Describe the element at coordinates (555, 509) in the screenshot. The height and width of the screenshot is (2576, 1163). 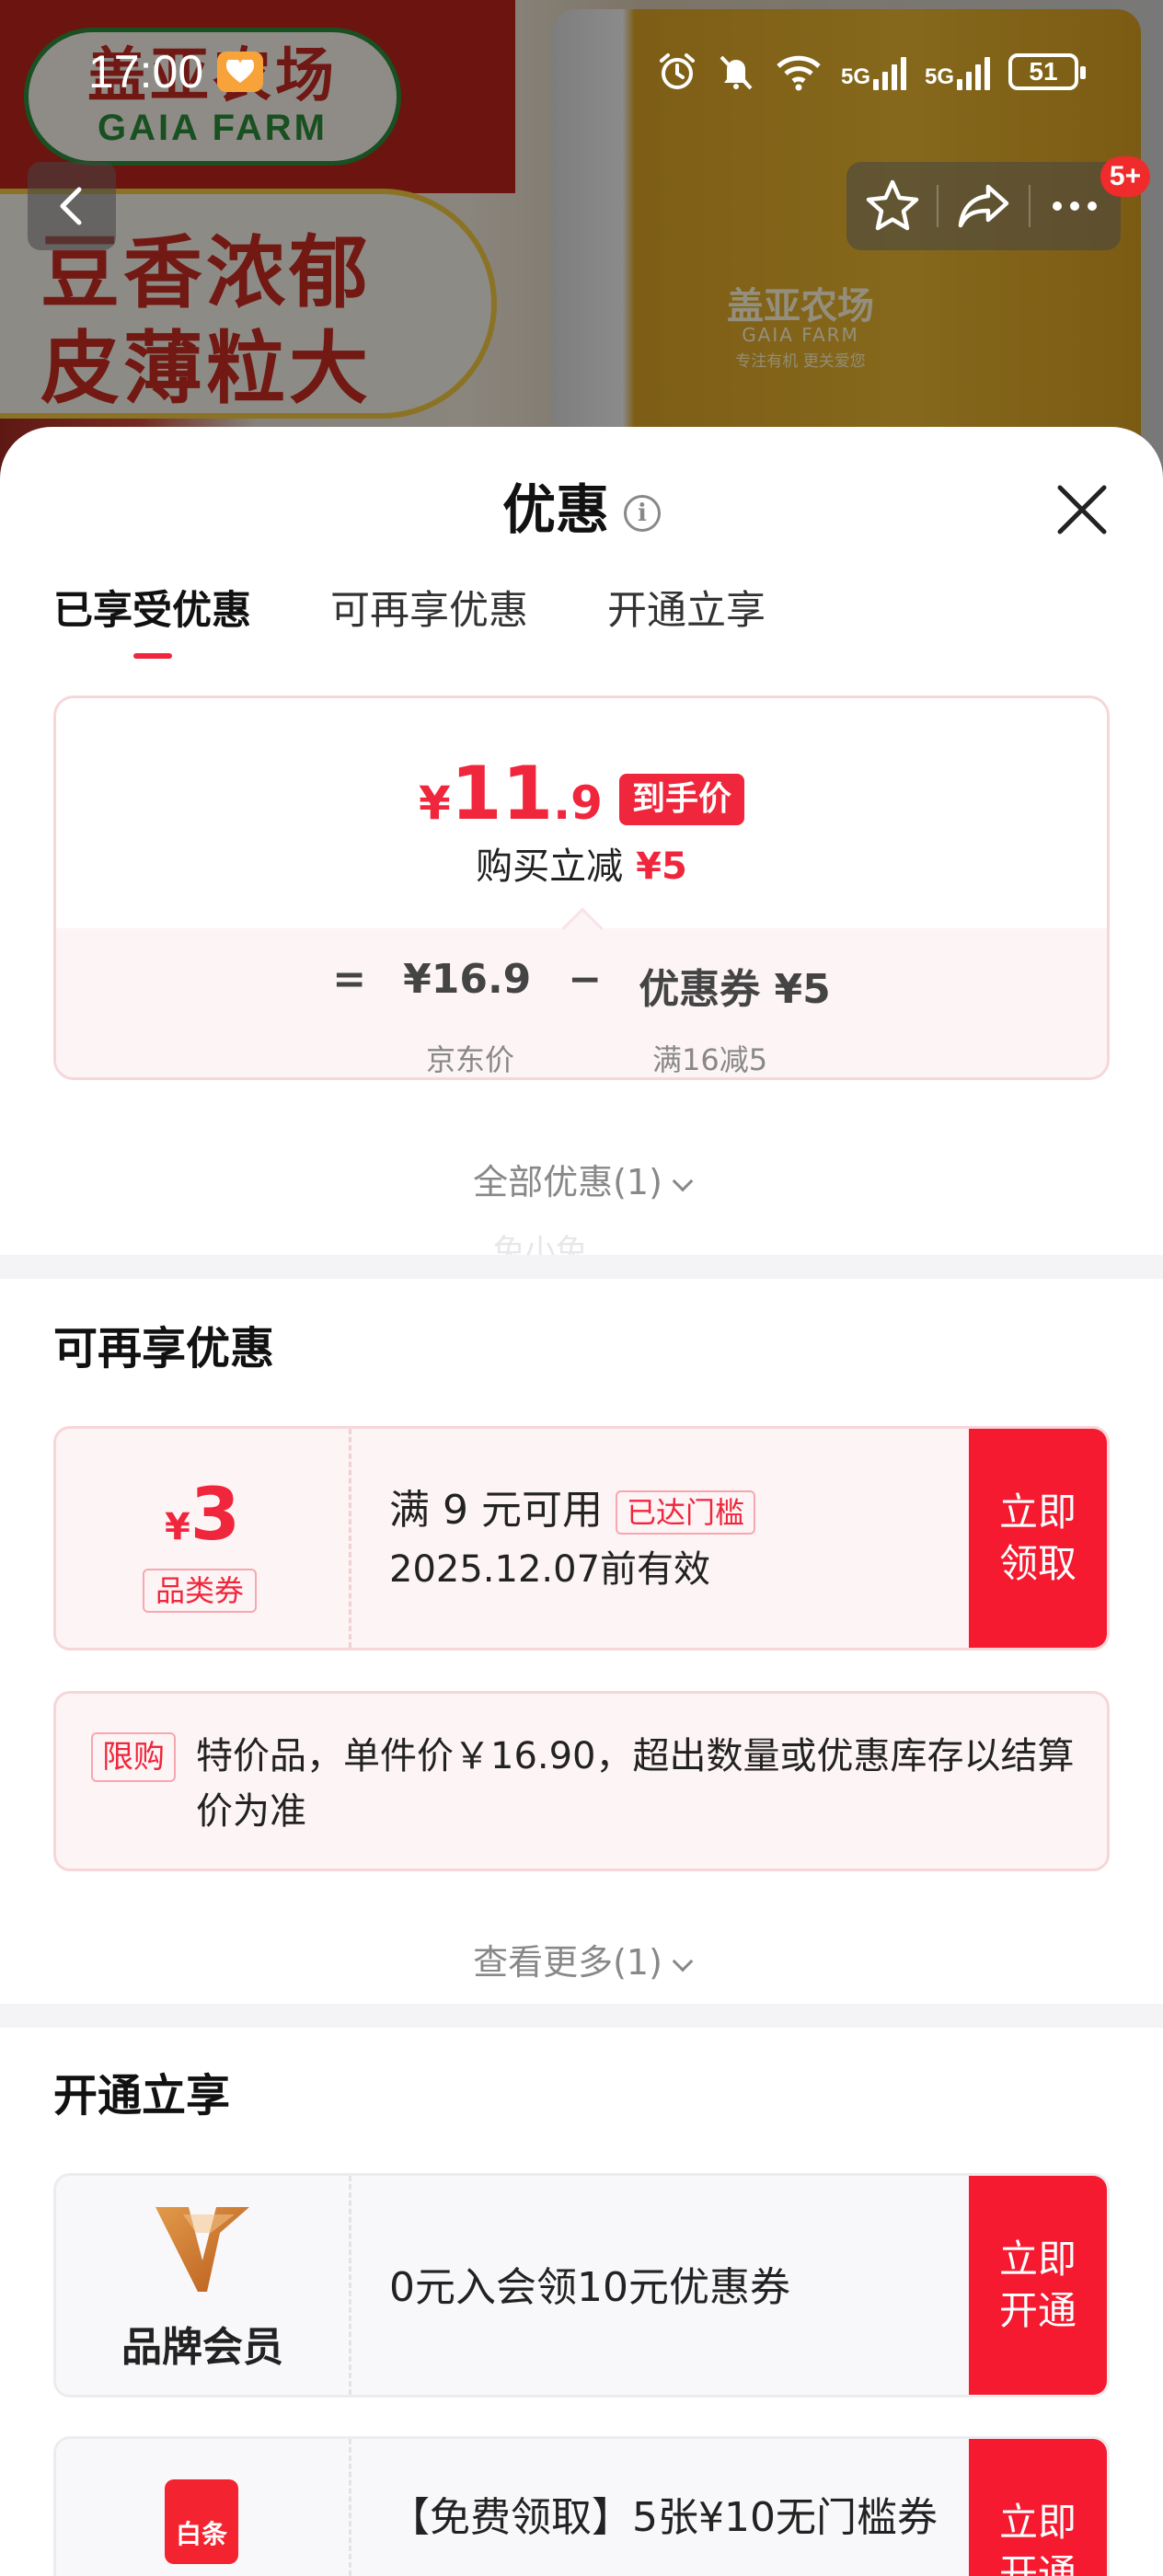
I see `sheet-title-text: 优惠` at that location.